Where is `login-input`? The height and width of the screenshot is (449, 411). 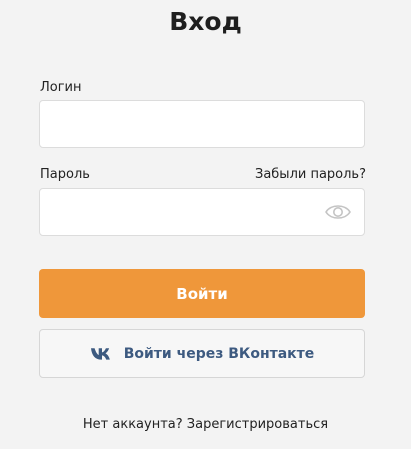
login-input is located at coordinates (202, 124).